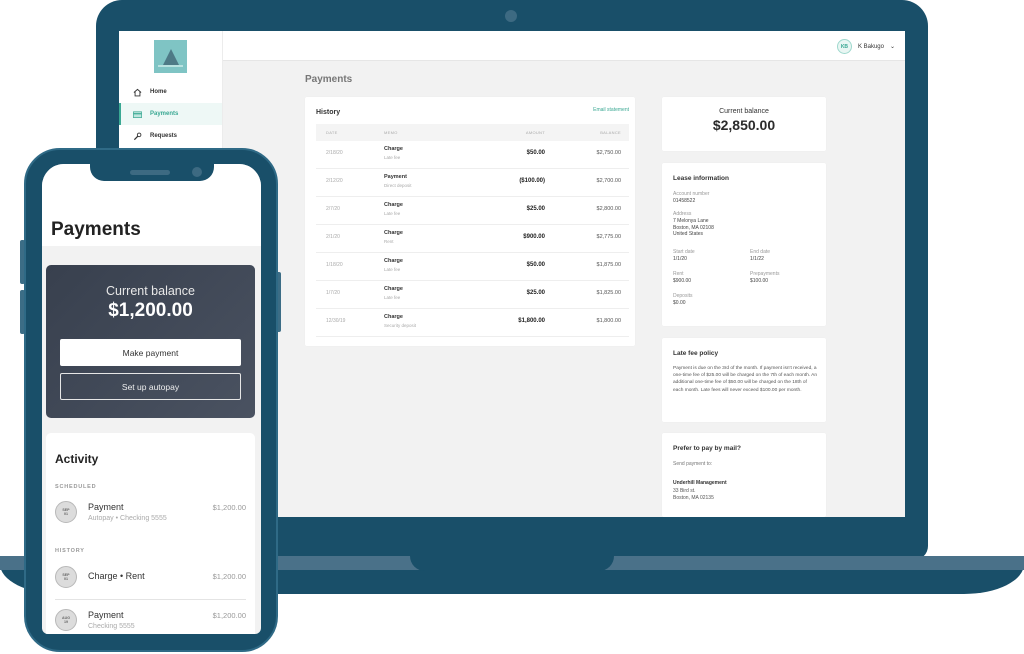  I want to click on field-value: $900.00, so click(682, 281).